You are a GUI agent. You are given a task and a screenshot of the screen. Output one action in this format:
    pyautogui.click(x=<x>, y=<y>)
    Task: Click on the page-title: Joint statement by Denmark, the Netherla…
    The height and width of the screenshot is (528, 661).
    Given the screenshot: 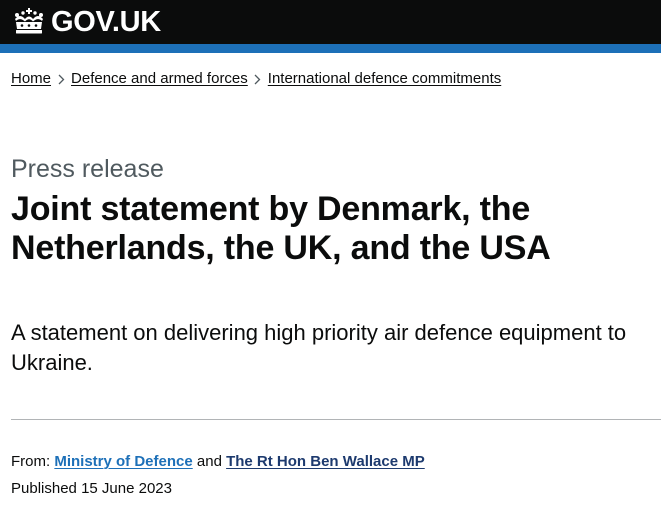 What is the action you would take?
    pyautogui.click(x=281, y=228)
    